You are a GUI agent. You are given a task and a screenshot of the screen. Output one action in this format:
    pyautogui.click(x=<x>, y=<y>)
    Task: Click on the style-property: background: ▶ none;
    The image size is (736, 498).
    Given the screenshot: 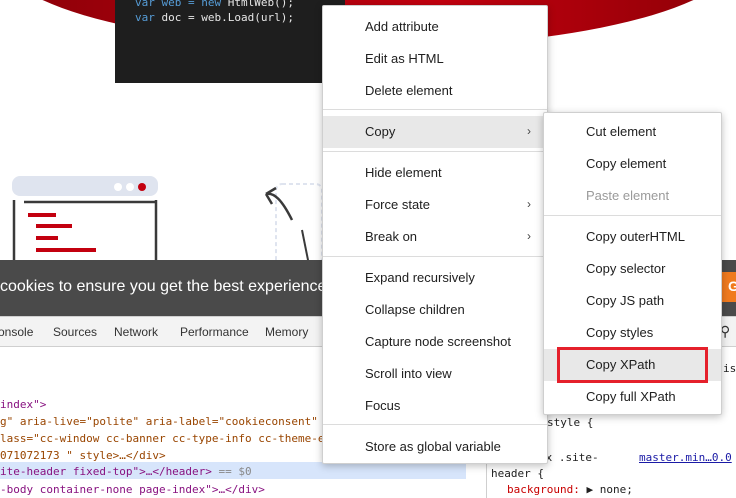 What is the action you would take?
    pyautogui.click(x=570, y=489)
    